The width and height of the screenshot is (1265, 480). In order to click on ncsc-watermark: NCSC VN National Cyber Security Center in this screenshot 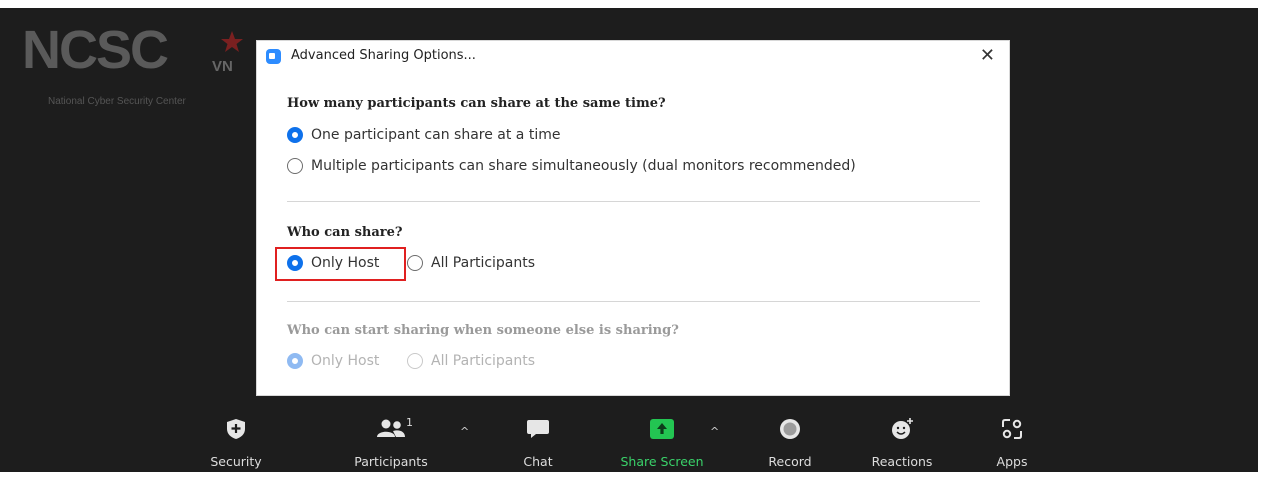, I will do `click(137, 70)`.